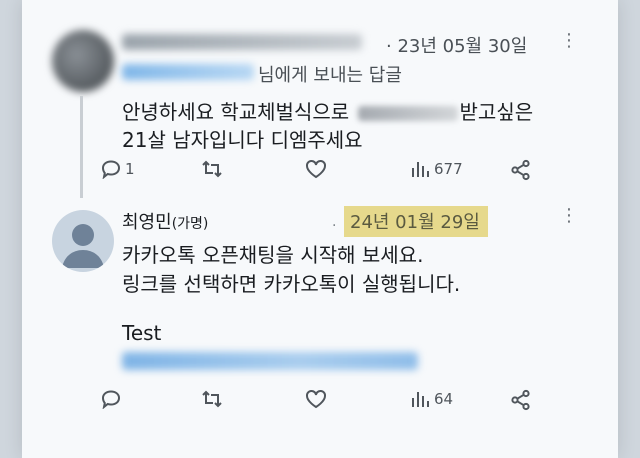  I want to click on default-avatar, so click(83, 241).